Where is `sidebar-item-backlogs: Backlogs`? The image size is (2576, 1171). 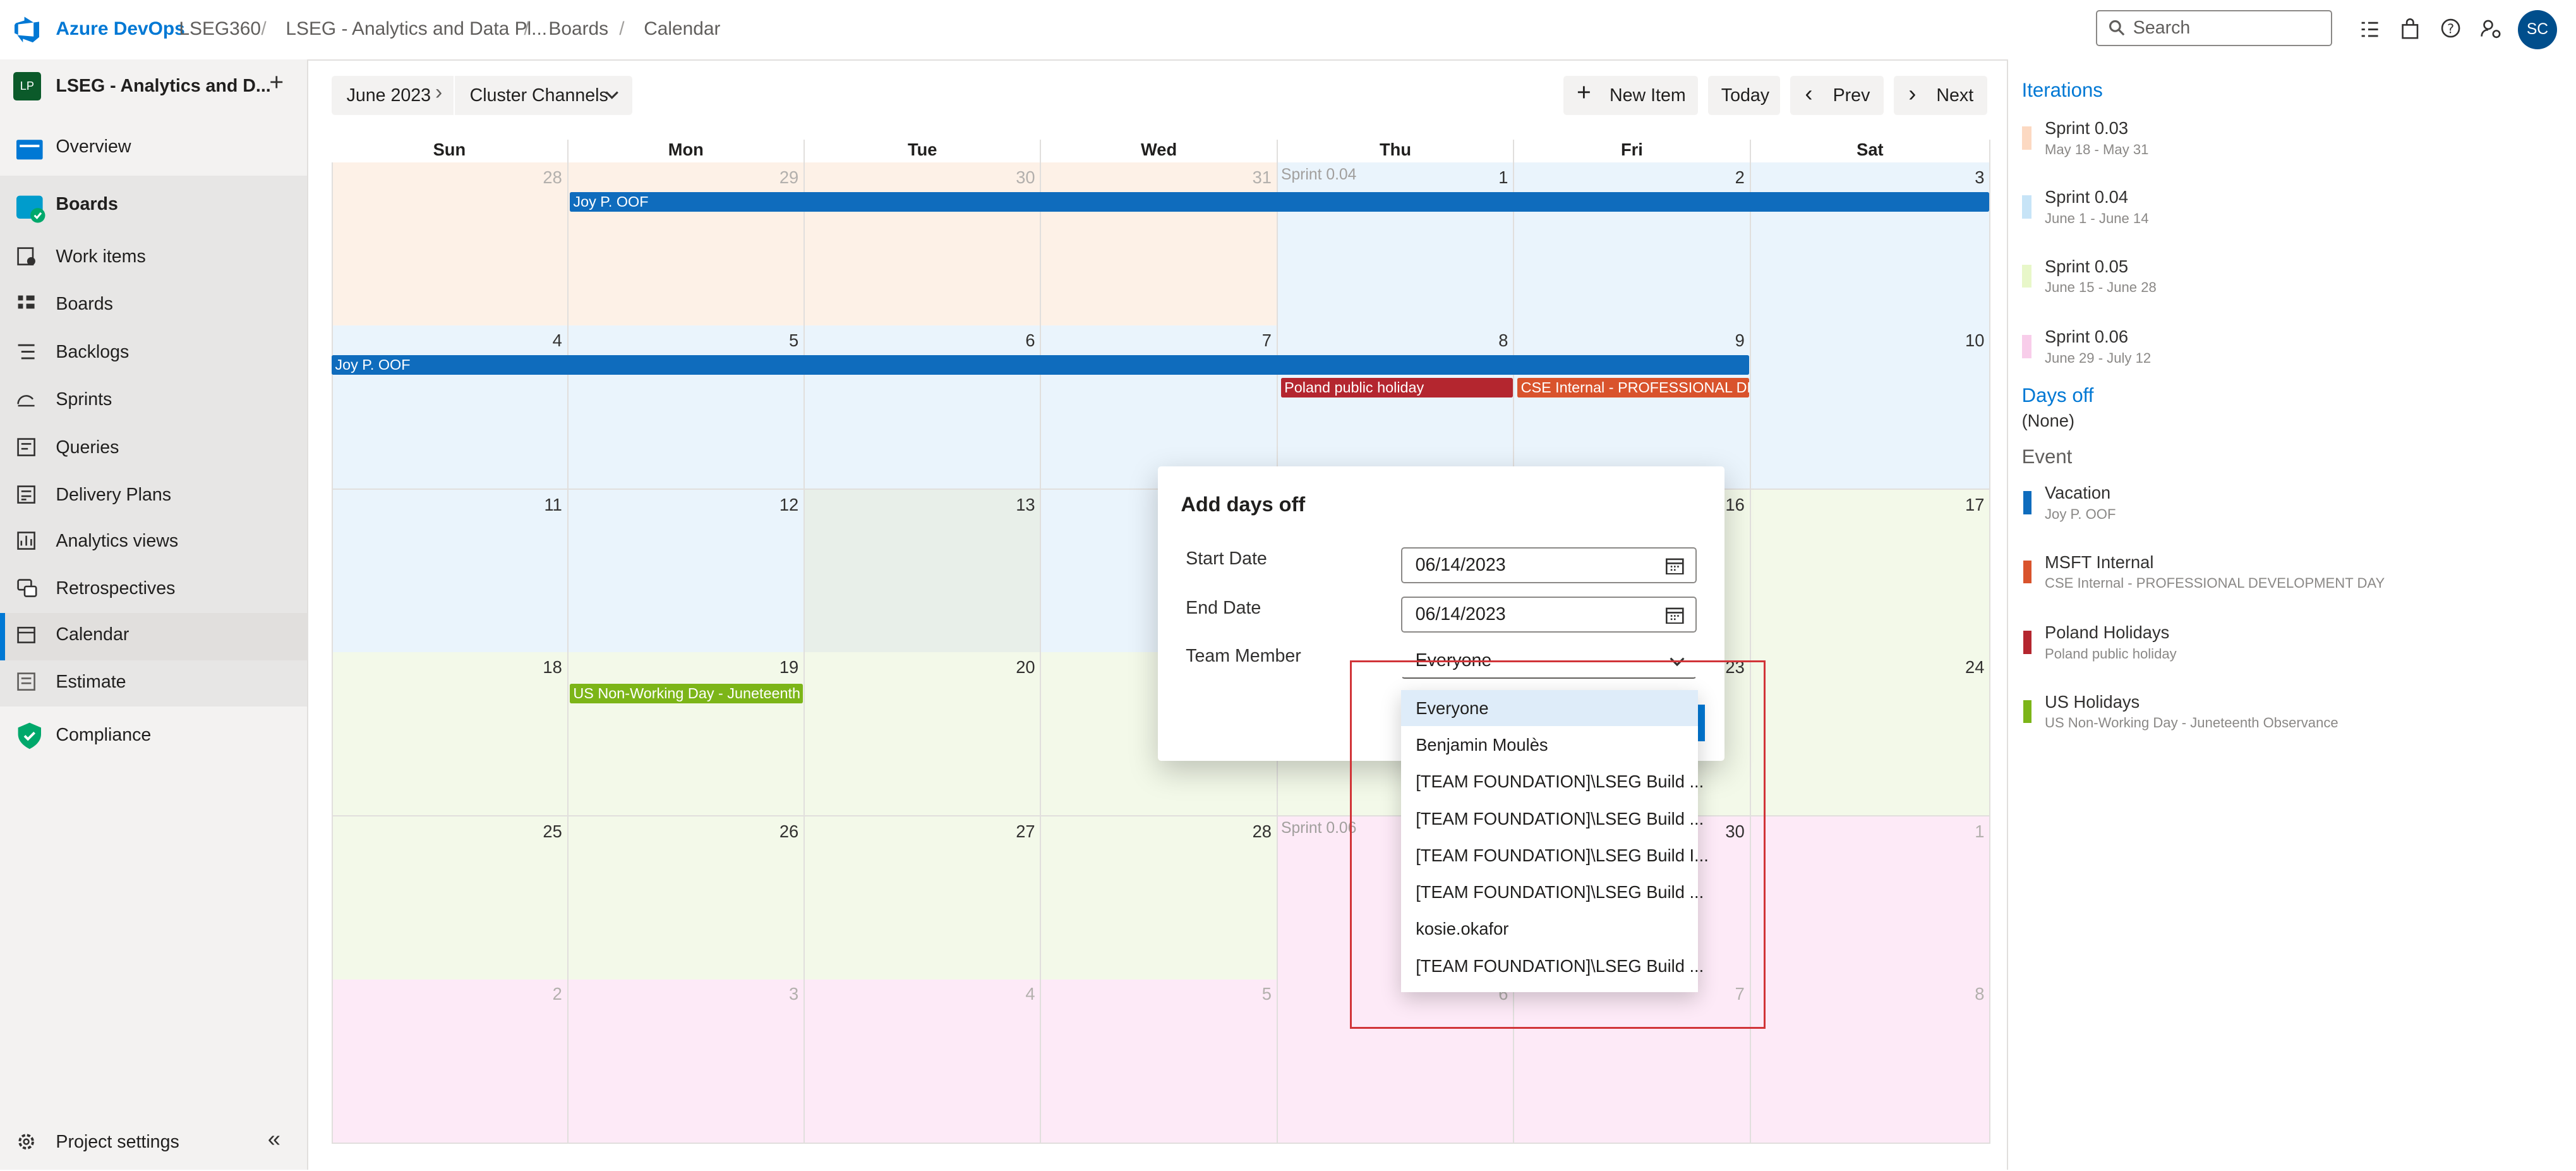 sidebar-item-backlogs: Backlogs is located at coordinates (153, 354).